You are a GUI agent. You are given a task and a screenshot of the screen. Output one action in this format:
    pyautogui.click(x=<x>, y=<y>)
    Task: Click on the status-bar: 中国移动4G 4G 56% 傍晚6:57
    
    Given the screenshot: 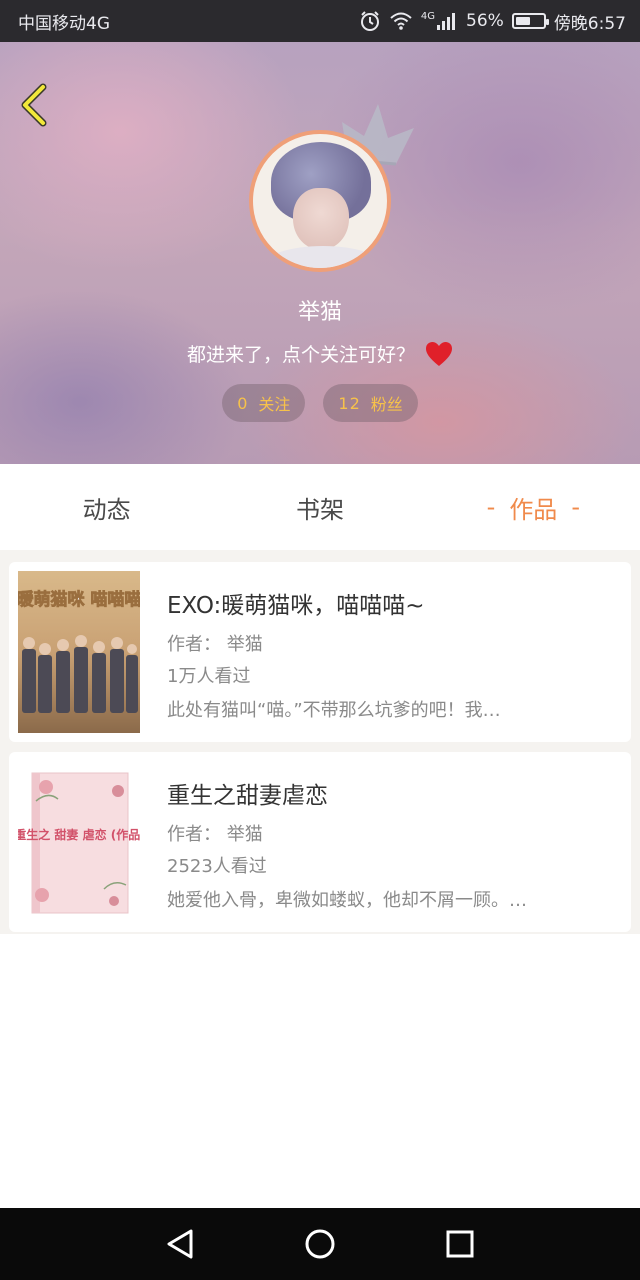 What is the action you would take?
    pyautogui.click(x=320, y=21)
    